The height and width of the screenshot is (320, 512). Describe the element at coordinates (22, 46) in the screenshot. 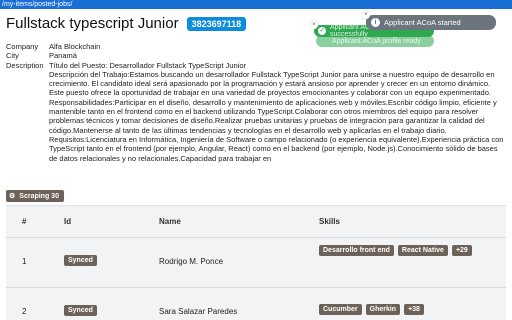

I see `company-label: Company` at that location.